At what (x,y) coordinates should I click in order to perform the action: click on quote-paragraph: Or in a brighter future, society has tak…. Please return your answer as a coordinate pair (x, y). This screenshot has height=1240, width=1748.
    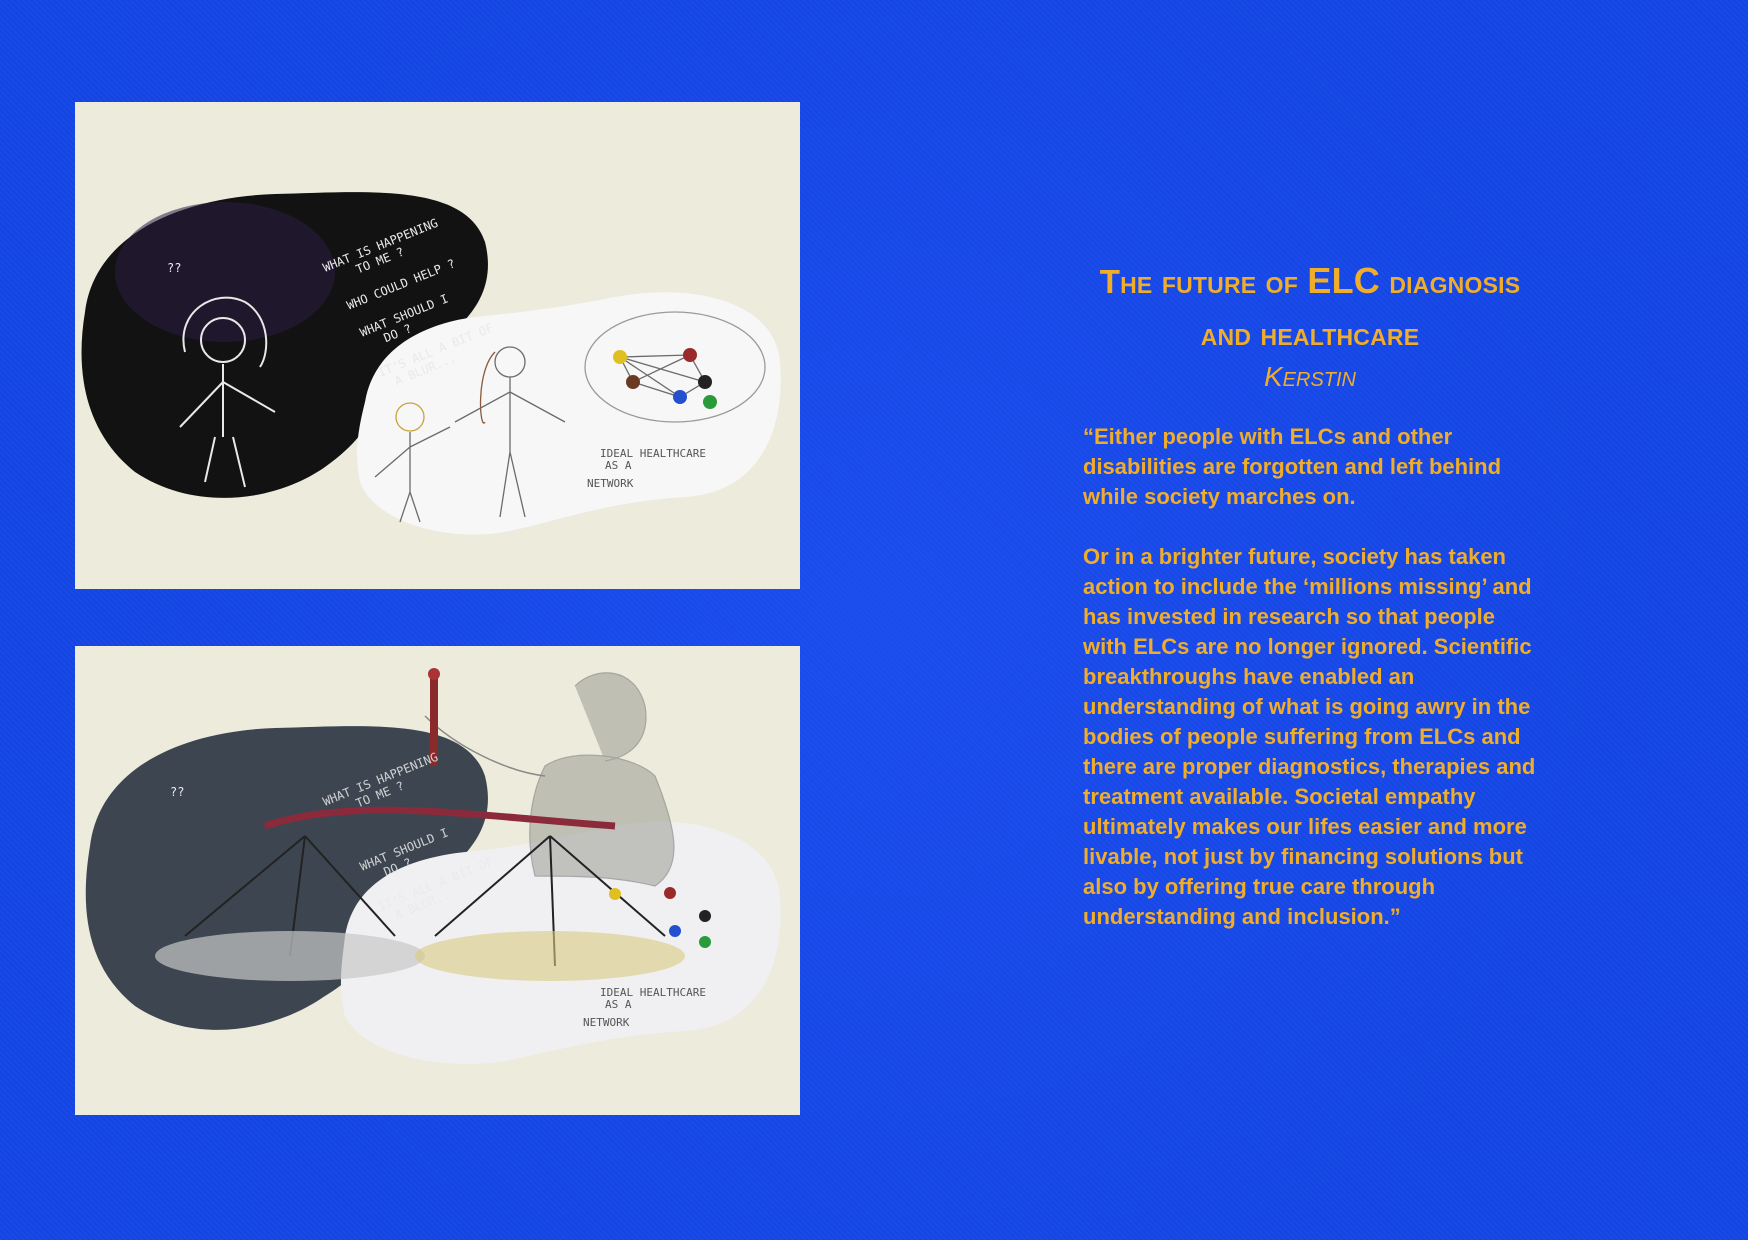
    Looking at the image, I should click on (1309, 736).